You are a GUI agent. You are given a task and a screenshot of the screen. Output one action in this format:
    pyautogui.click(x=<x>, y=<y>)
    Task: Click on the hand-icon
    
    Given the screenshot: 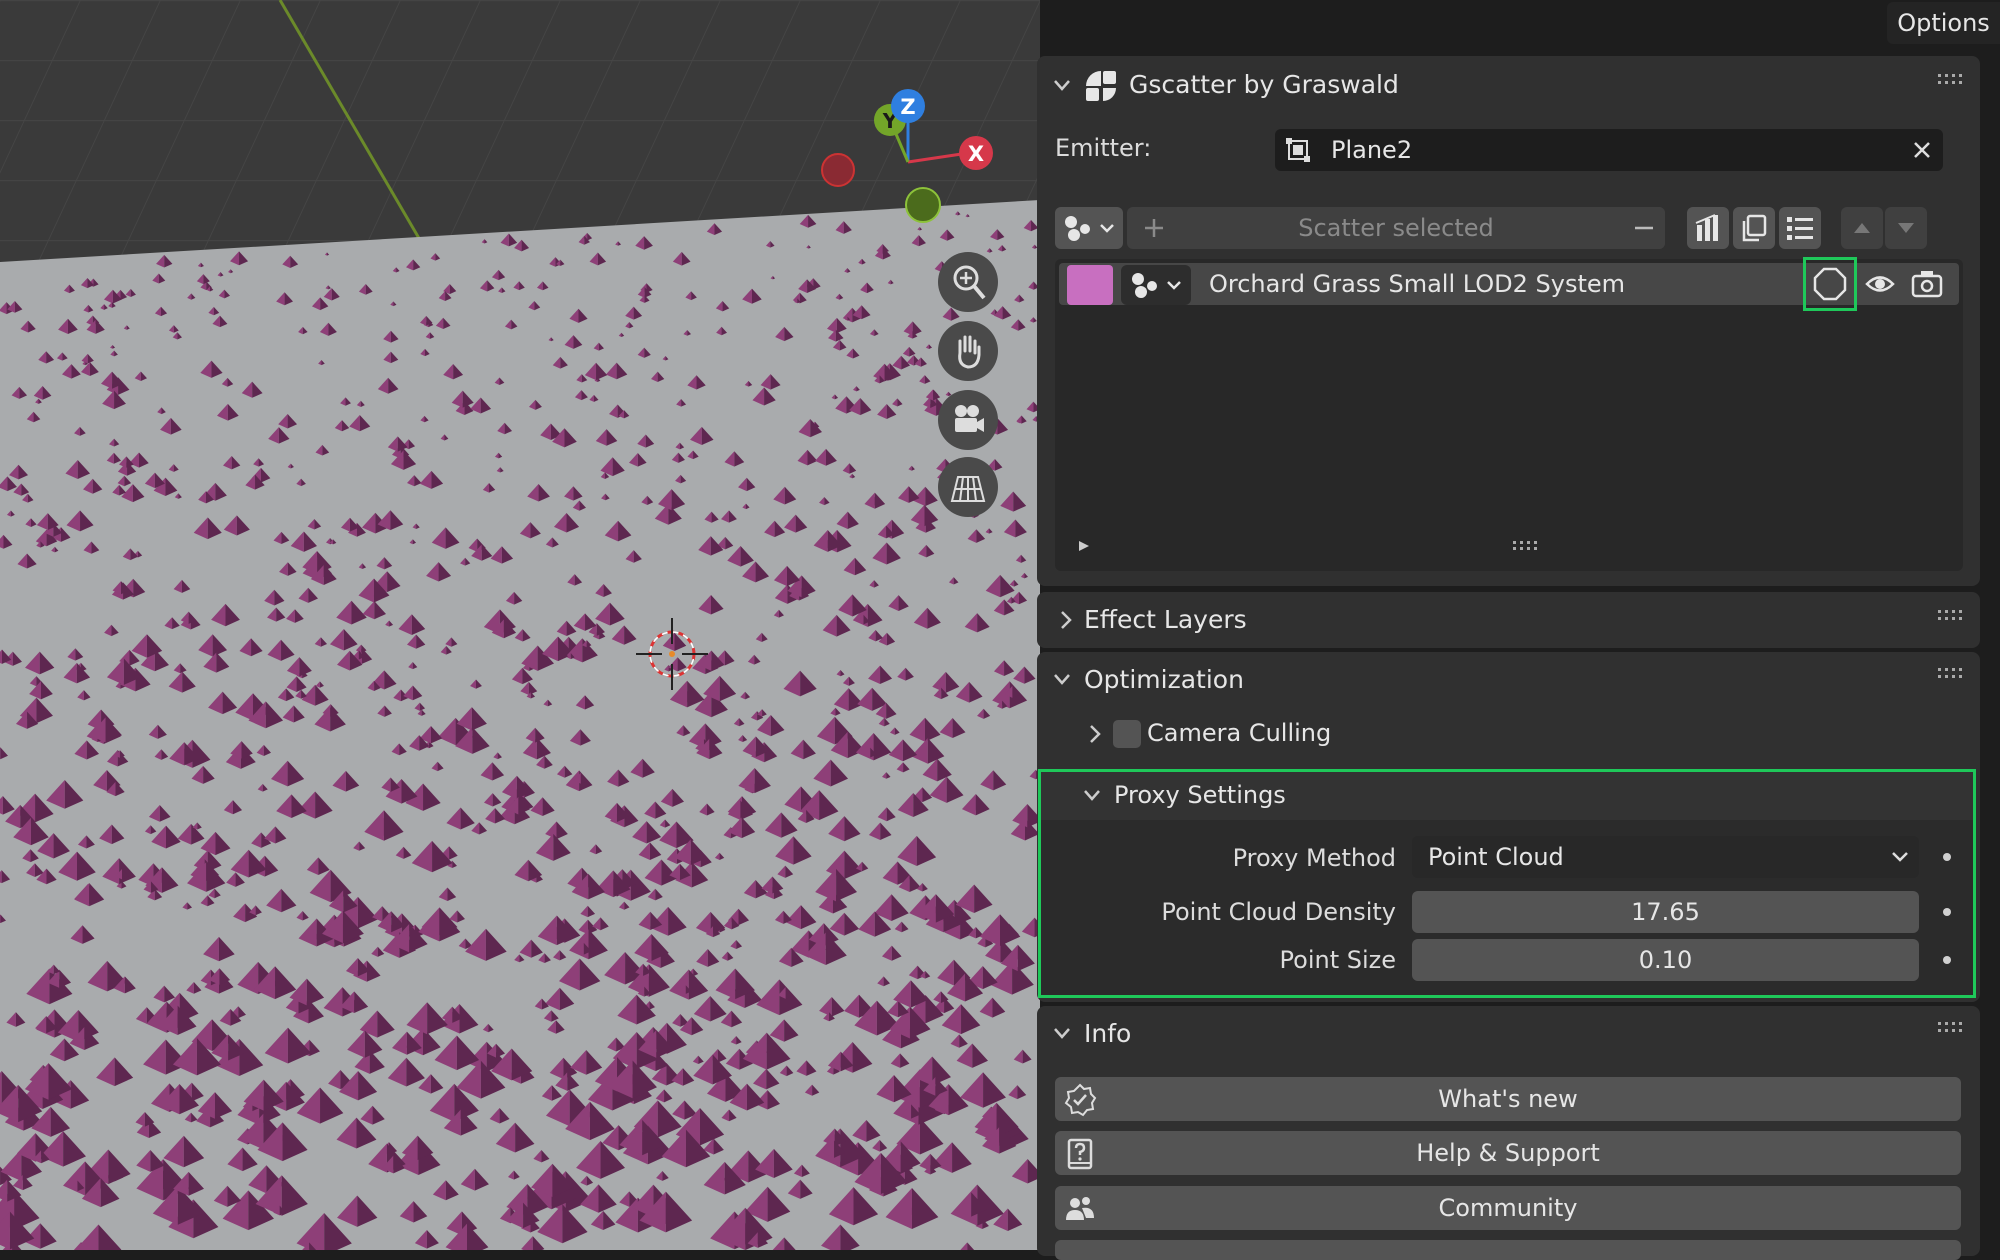 What is the action you would take?
    pyautogui.click(x=968, y=351)
    